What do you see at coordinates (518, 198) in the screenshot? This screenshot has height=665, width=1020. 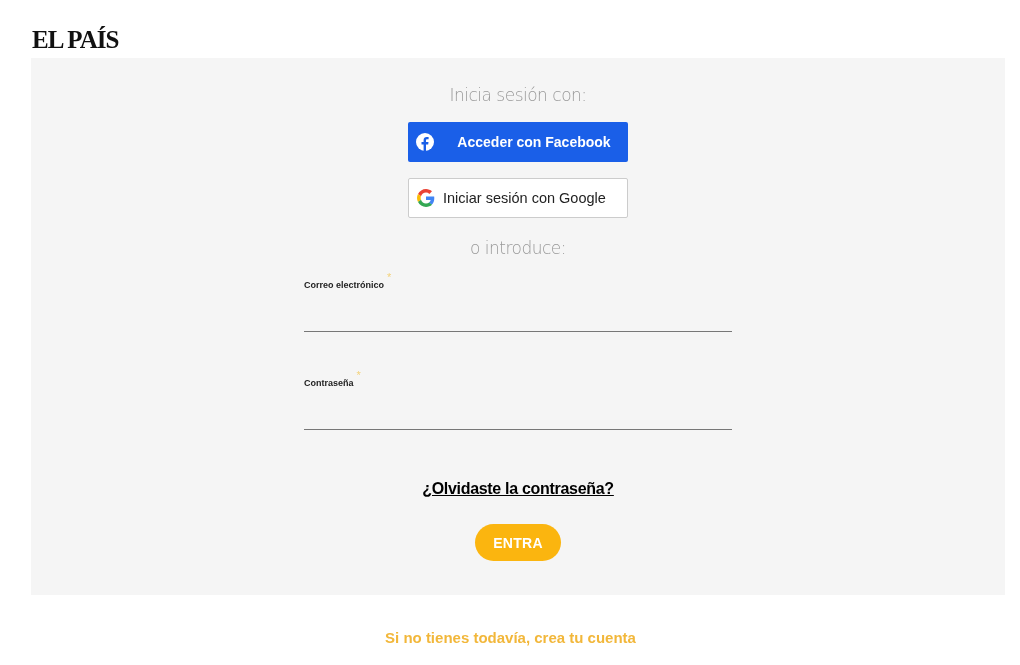 I see `google-login-button: Iniciar sesión con Google` at bounding box center [518, 198].